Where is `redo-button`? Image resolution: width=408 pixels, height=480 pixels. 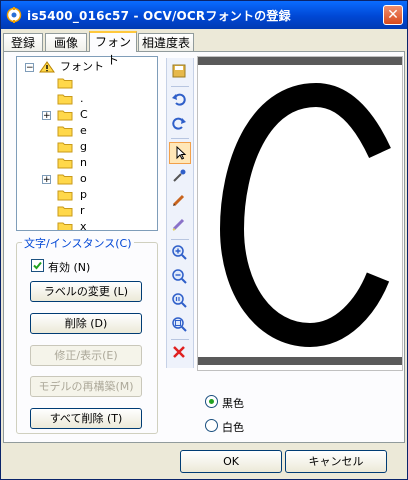 redo-button is located at coordinates (180, 124).